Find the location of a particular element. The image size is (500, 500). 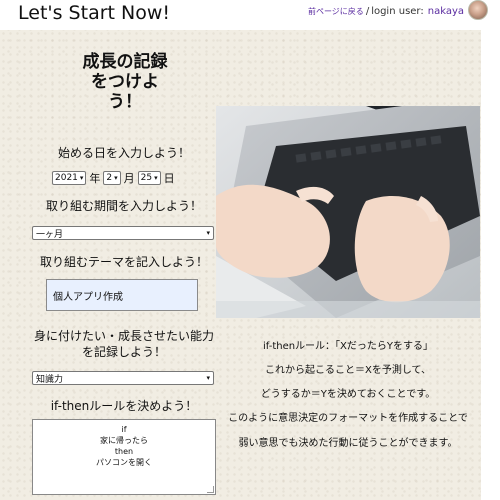

explanation-line: このように意思決定のフォーマットを作成することで is located at coordinates (348, 418).